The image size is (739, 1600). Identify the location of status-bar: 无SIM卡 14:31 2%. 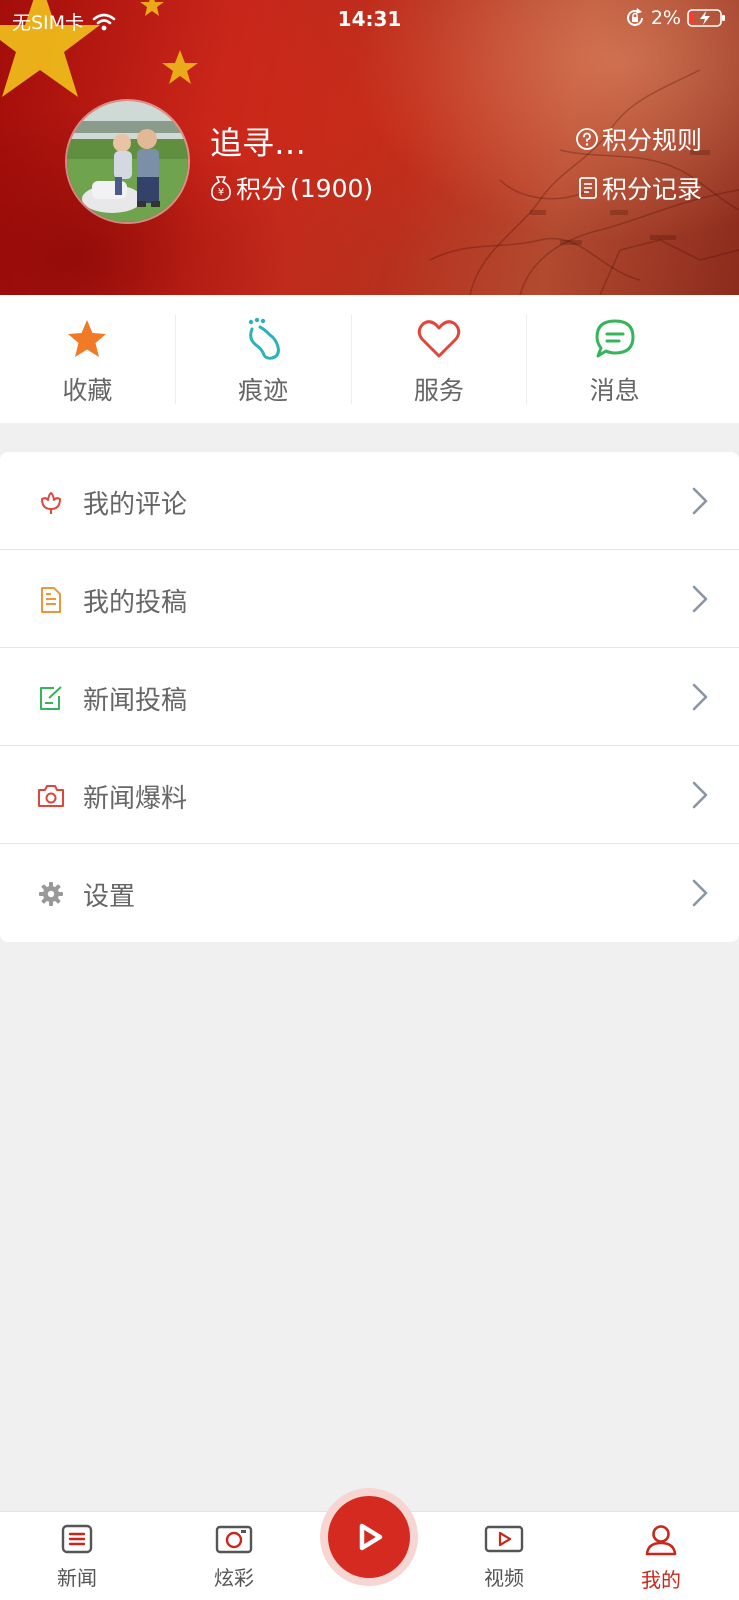
(369, 19).